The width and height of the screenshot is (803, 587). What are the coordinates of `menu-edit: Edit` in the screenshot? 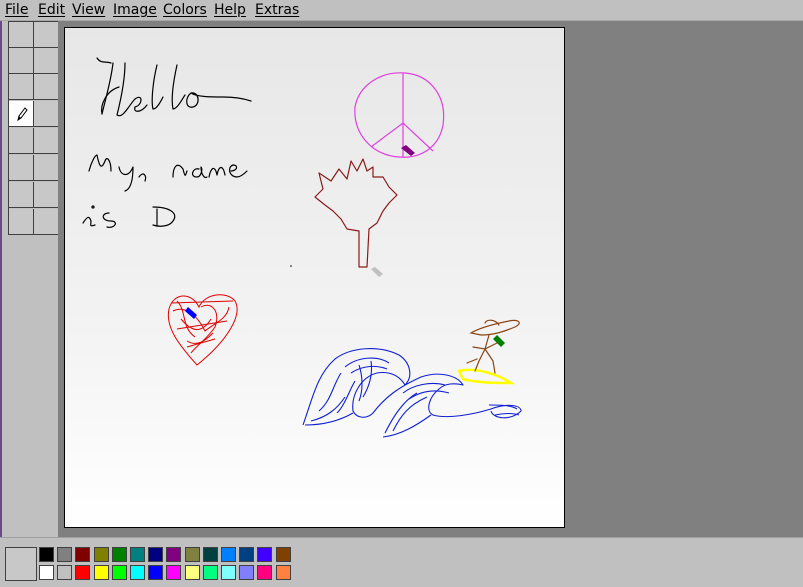 It's located at (51, 10).